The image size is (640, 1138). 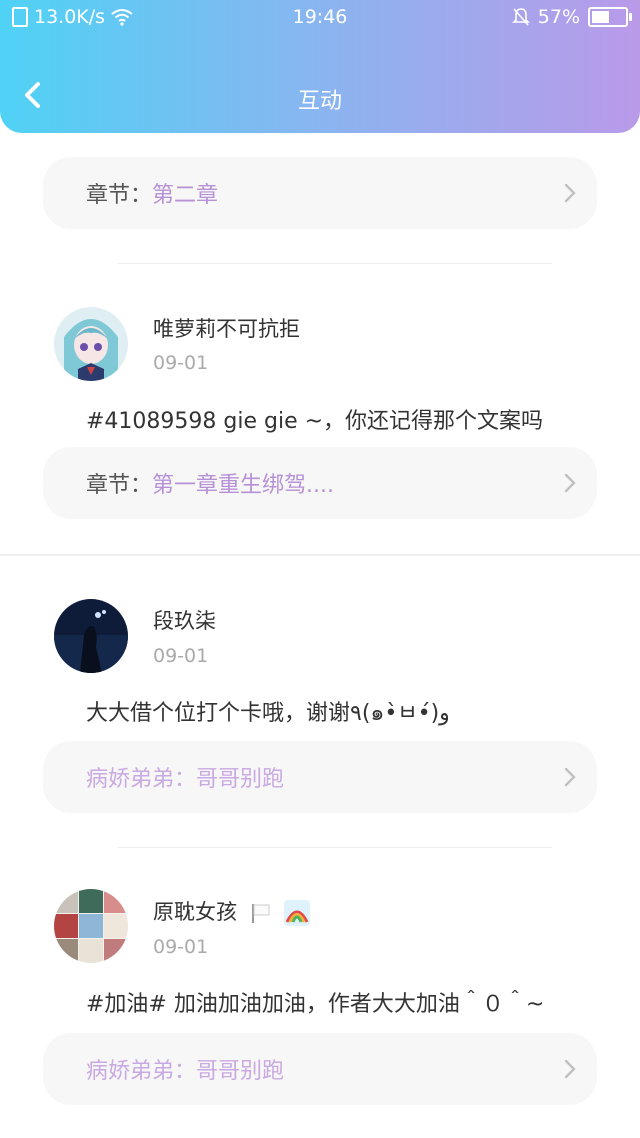 I want to click on battery-level-fill, so click(x=600, y=17).